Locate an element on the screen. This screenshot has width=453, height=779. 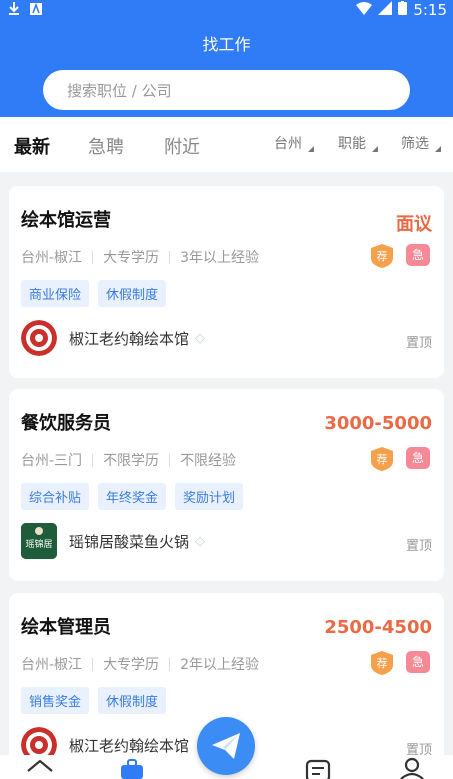
company-logo-text: 瑶锦居 is located at coordinates (38, 544).